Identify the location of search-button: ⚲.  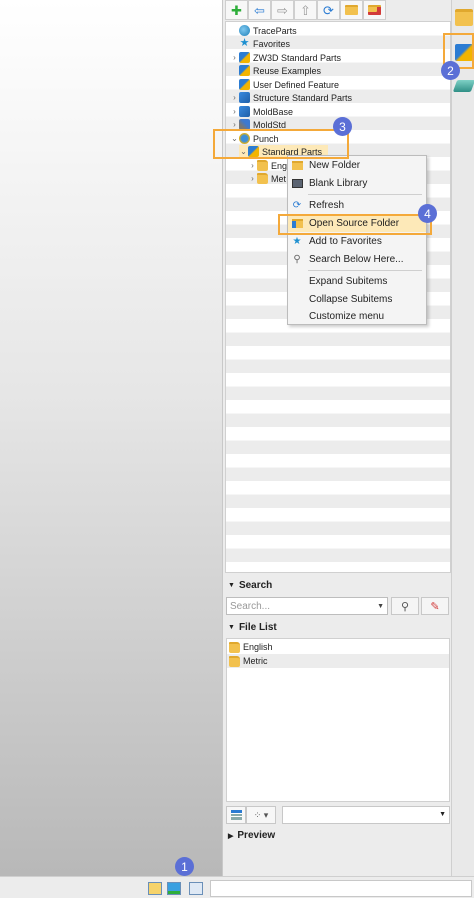
(405, 606).